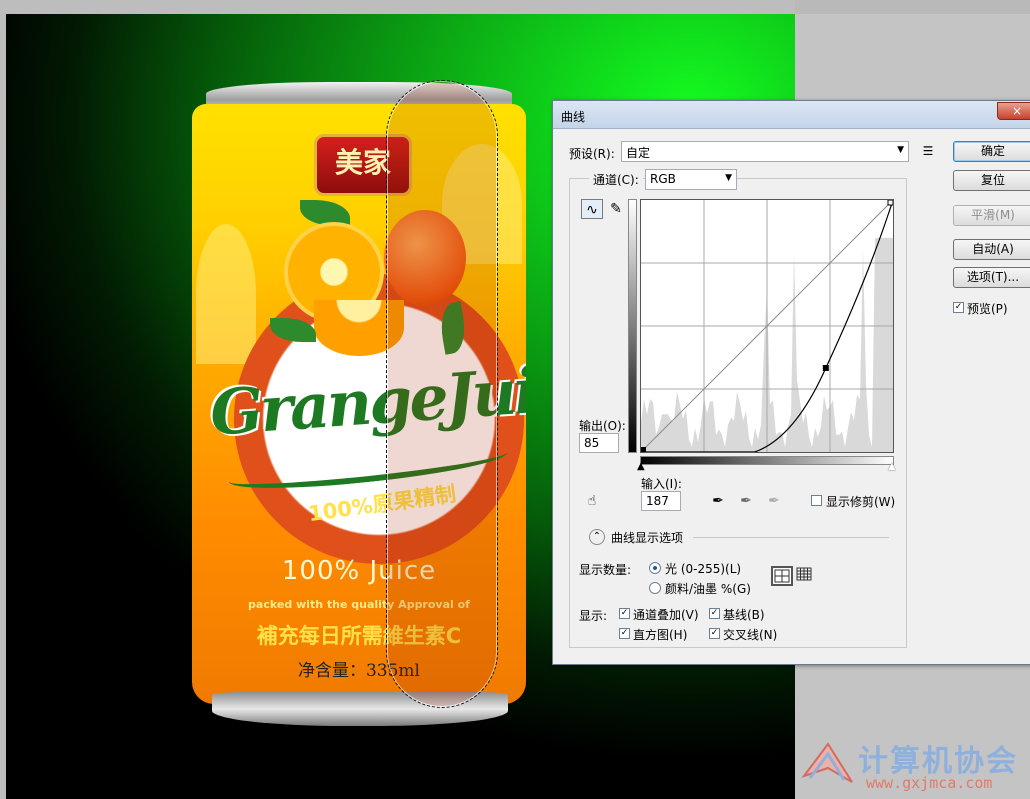  Describe the element at coordinates (605, 570) in the screenshot. I see `show-amount-label: 显示数量:` at that location.